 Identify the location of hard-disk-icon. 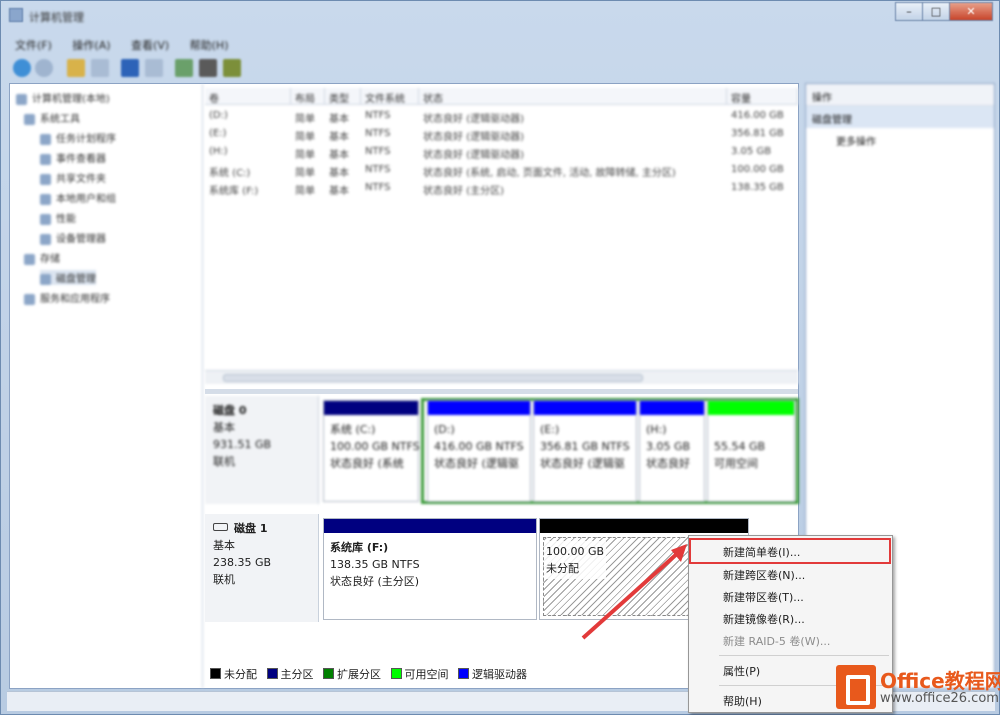
(220, 527).